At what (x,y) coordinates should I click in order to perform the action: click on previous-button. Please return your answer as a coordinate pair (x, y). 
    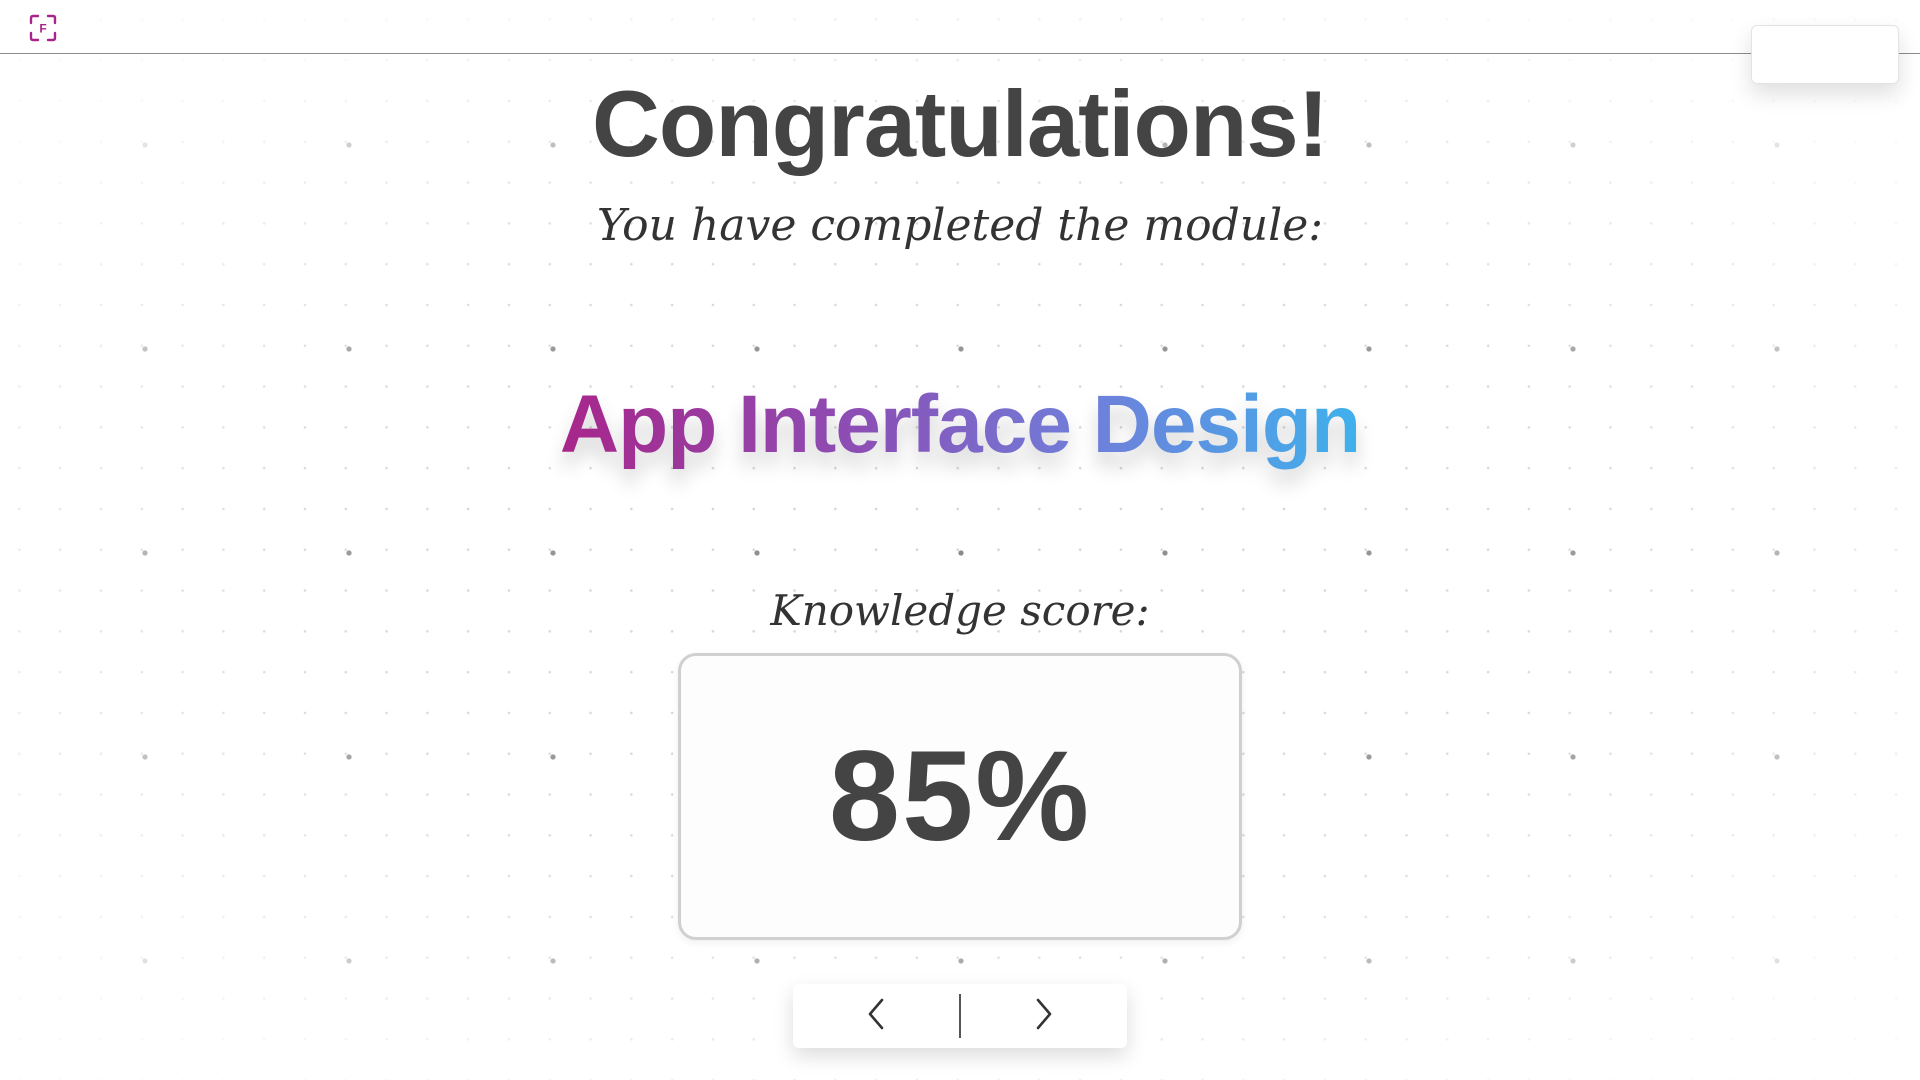
    Looking at the image, I should click on (876, 1016).